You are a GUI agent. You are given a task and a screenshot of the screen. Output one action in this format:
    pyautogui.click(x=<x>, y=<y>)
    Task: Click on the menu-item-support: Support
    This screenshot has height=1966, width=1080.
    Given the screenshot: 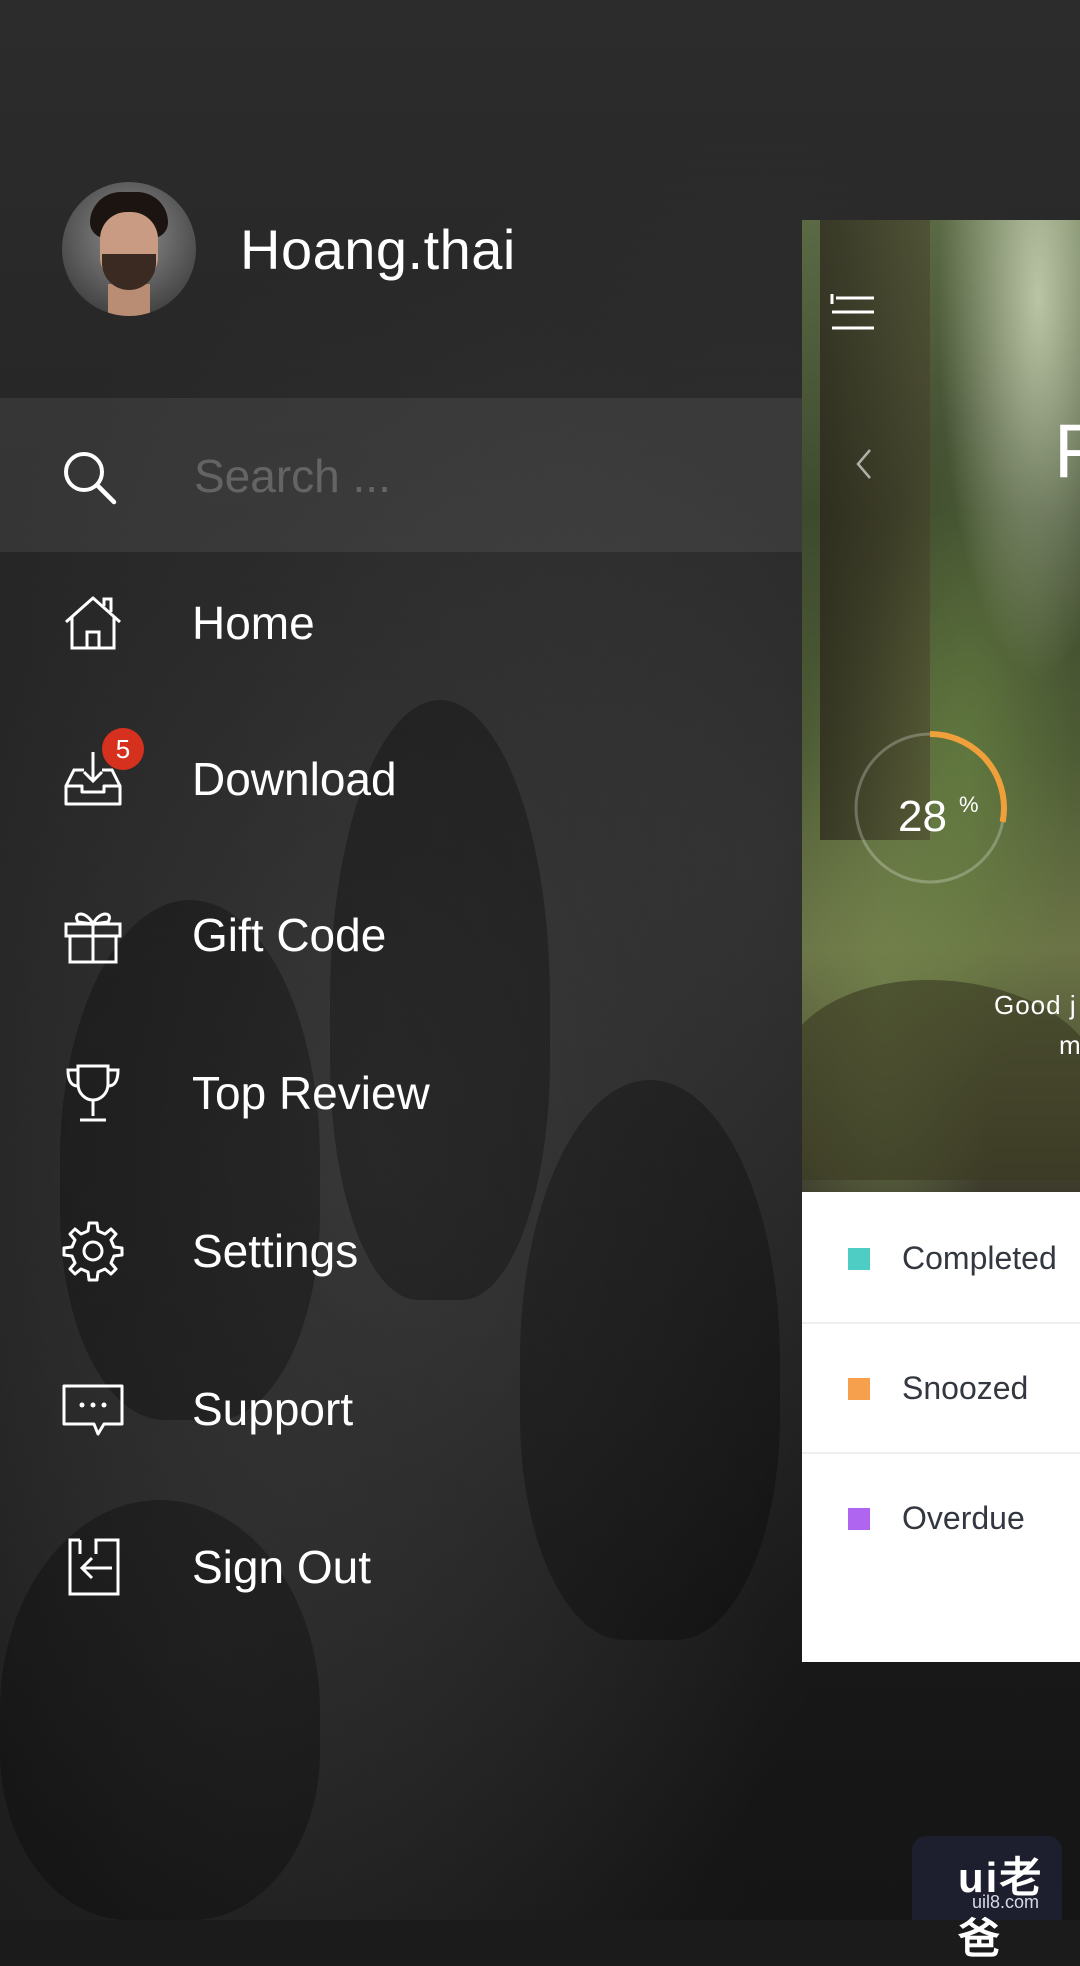 What is the action you would take?
    pyautogui.click(x=401, y=1411)
    